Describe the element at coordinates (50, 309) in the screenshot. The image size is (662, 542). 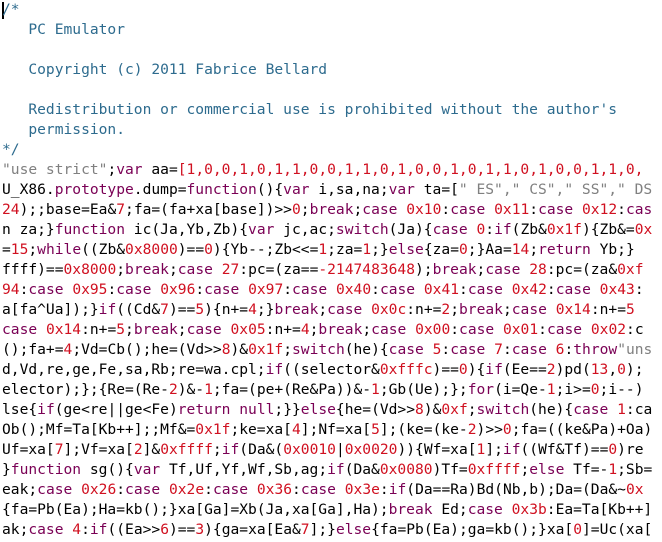
I see `code-token: a[fa^Ua]);}` at that location.